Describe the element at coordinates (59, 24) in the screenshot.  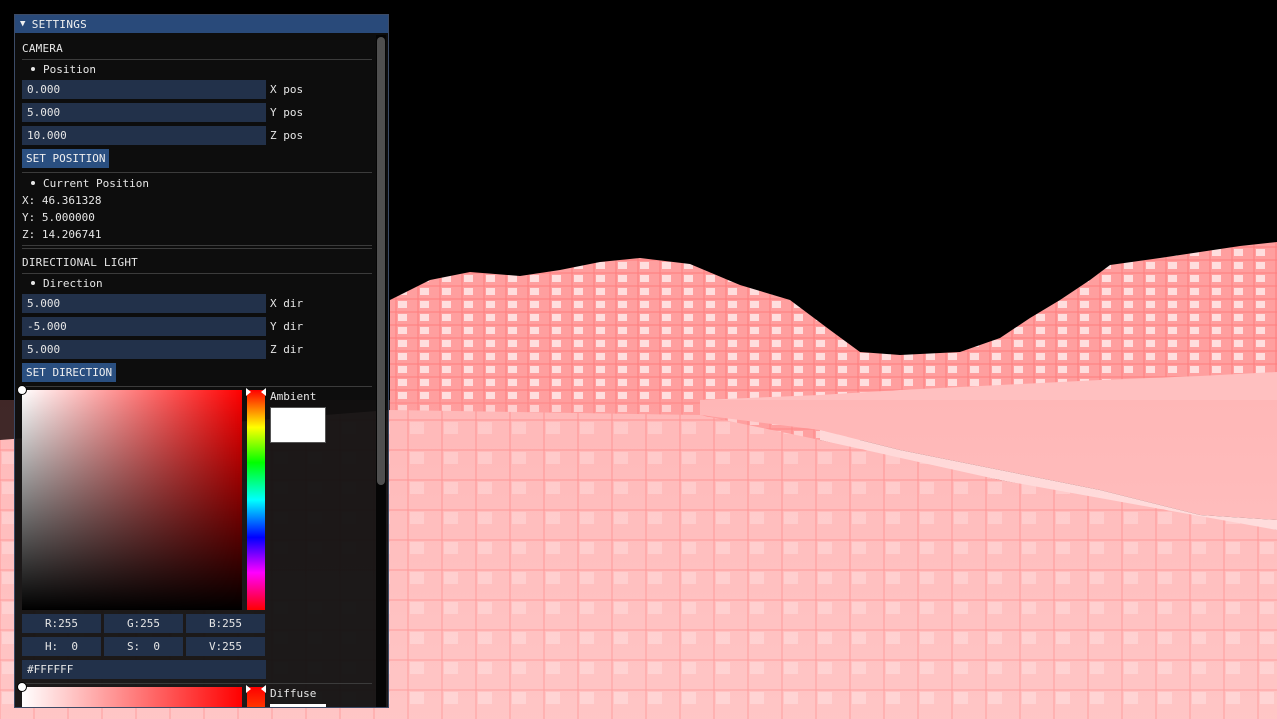
I see `window-title: SETTINGS` at that location.